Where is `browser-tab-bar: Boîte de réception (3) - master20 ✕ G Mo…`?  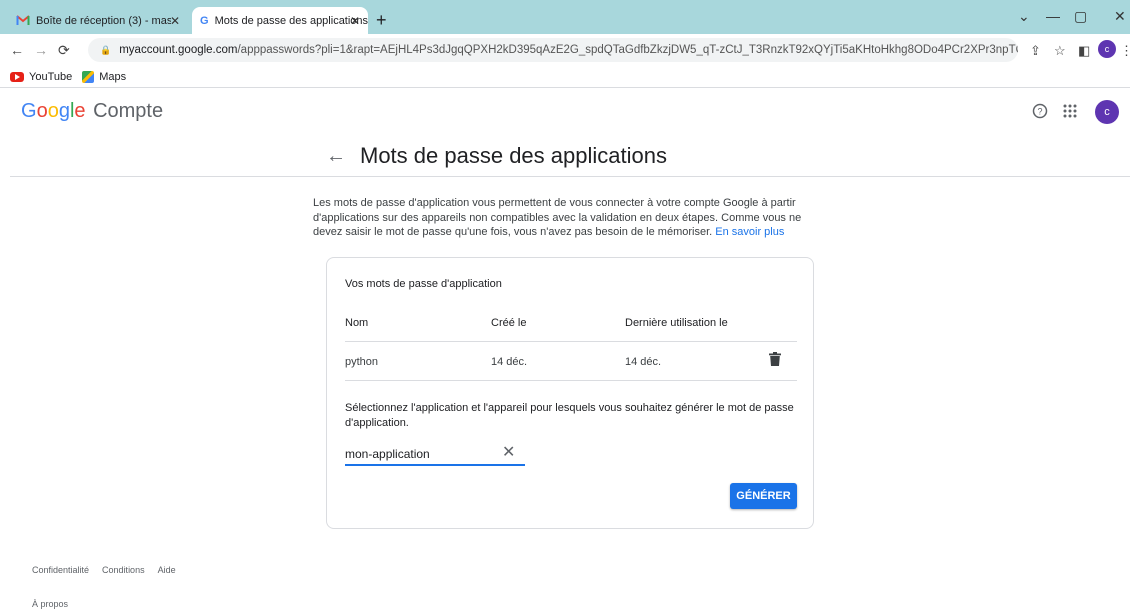
browser-tab-bar: Boîte de réception (3) - master20 ✕ G Mo… is located at coordinates (565, 17).